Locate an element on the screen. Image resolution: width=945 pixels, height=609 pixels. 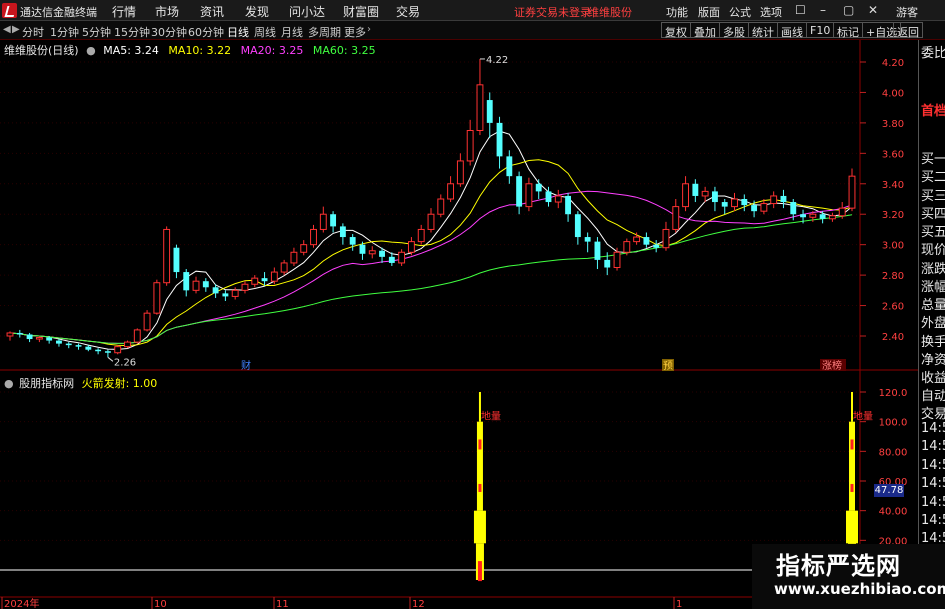
menu-ask: 问小达 is located at coordinates (307, 11).